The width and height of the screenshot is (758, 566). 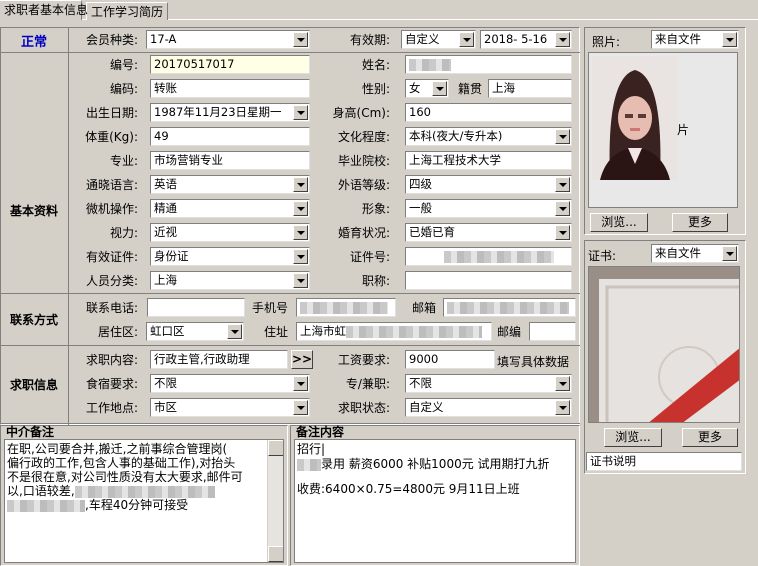 What do you see at coordinates (710, 437) in the screenshot?
I see `cert-more-button: 更多` at bounding box center [710, 437].